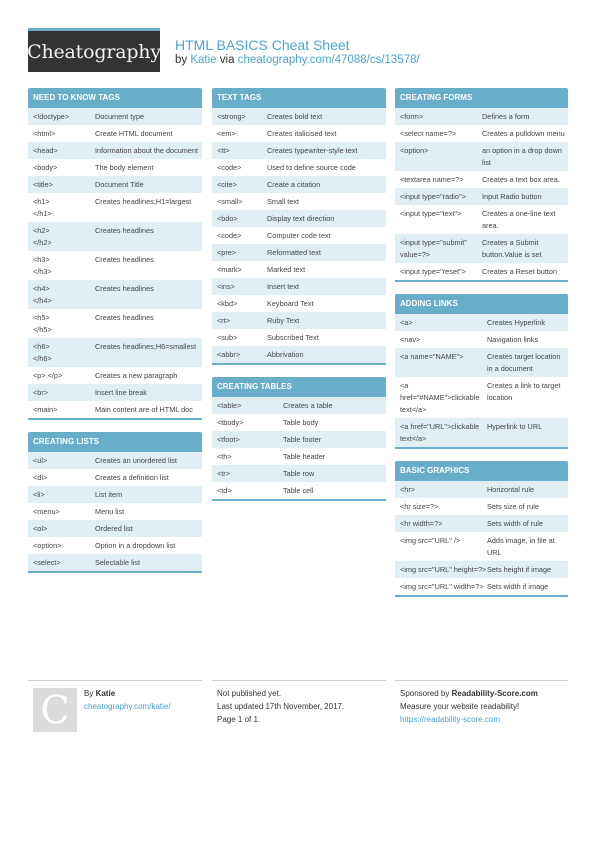 The height and width of the screenshot is (849, 600). I want to click on tag-cell: <cite>, so click(227, 184).